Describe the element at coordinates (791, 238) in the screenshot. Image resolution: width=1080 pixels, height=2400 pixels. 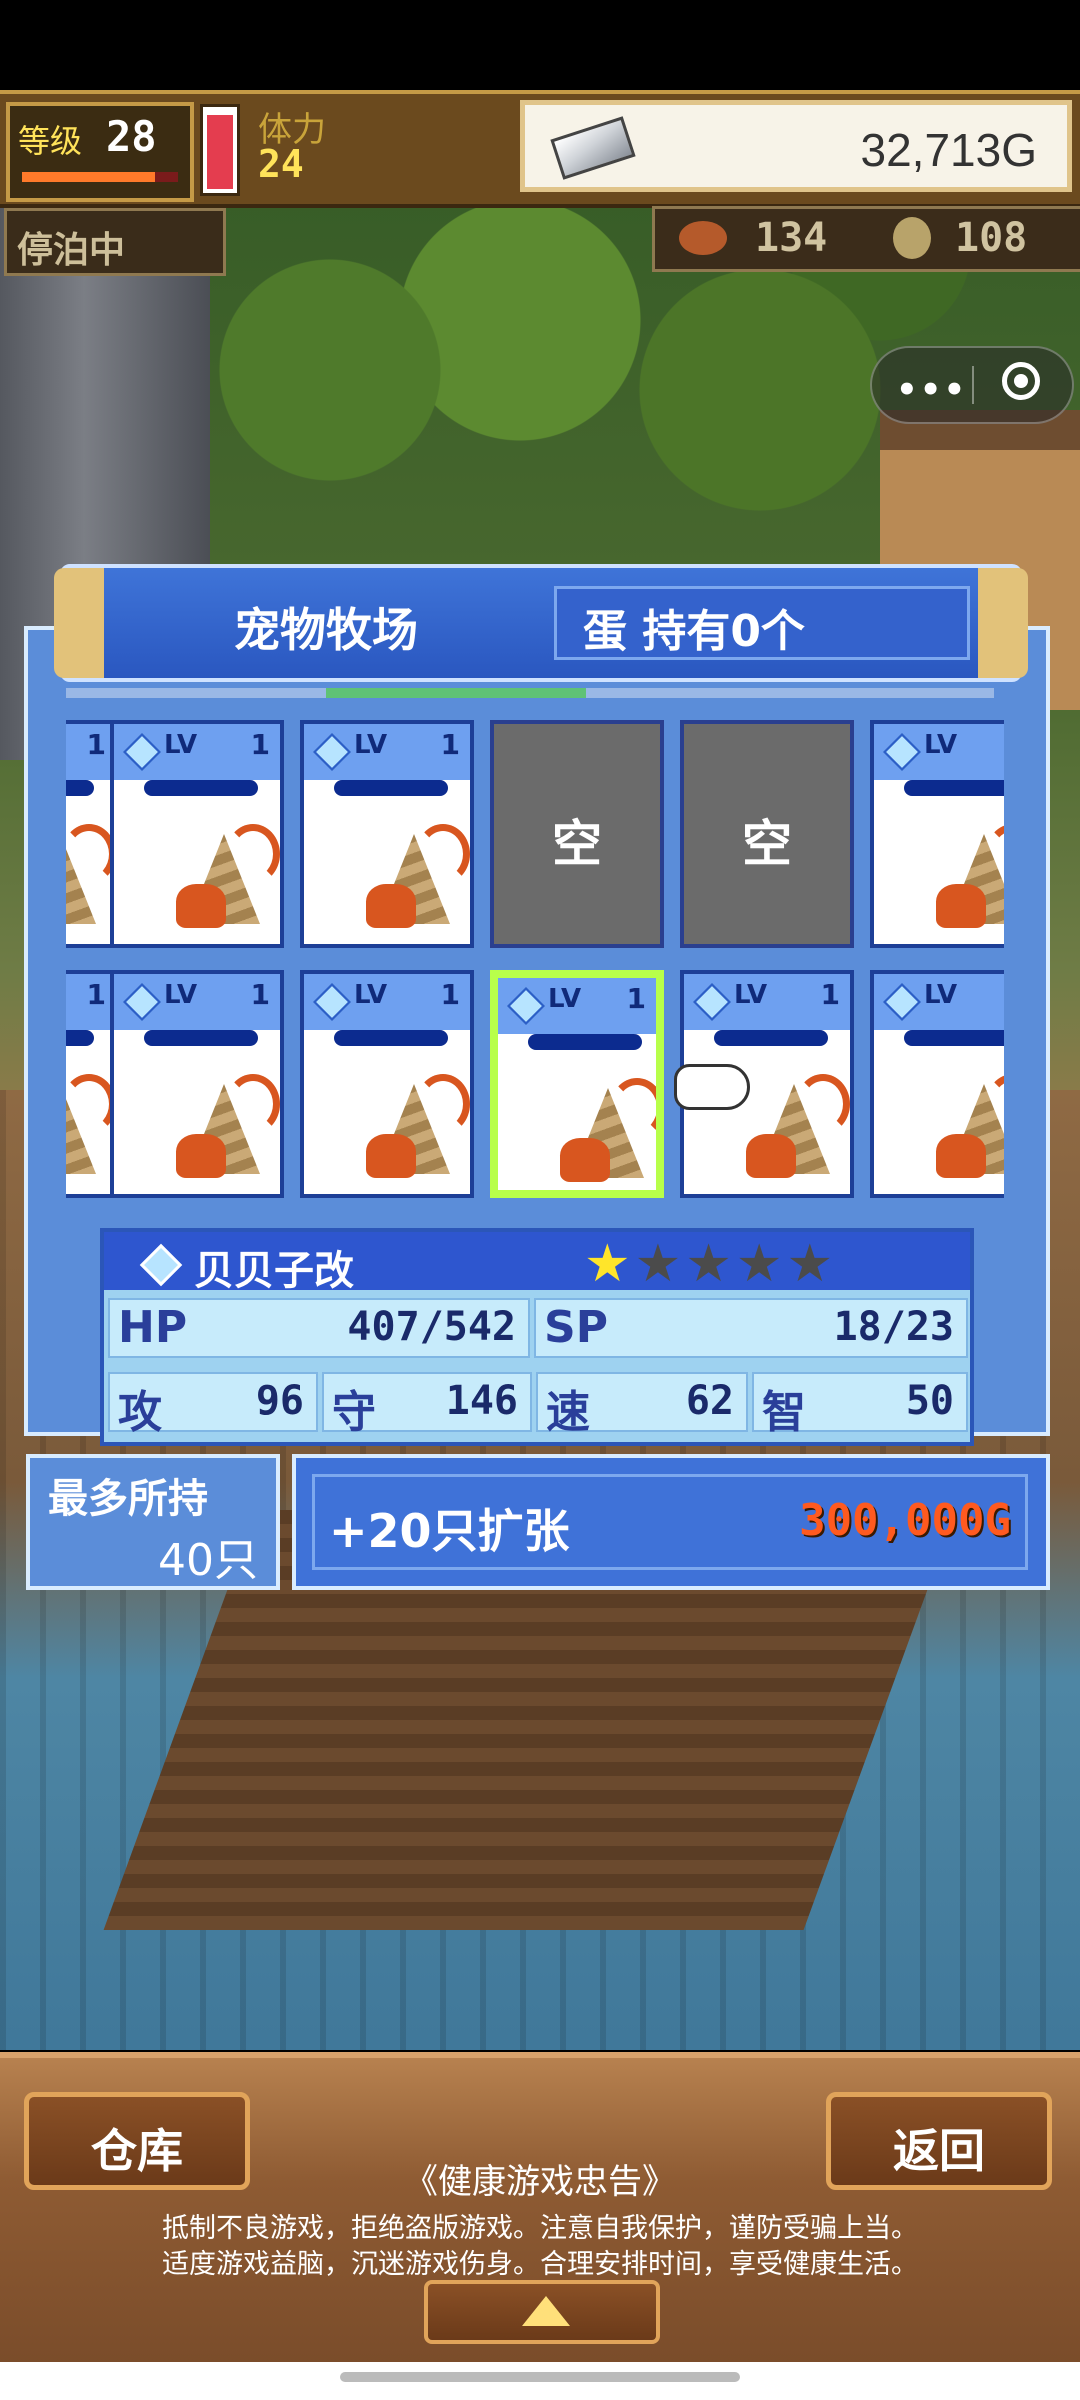
I see `food-value: 134` at that location.